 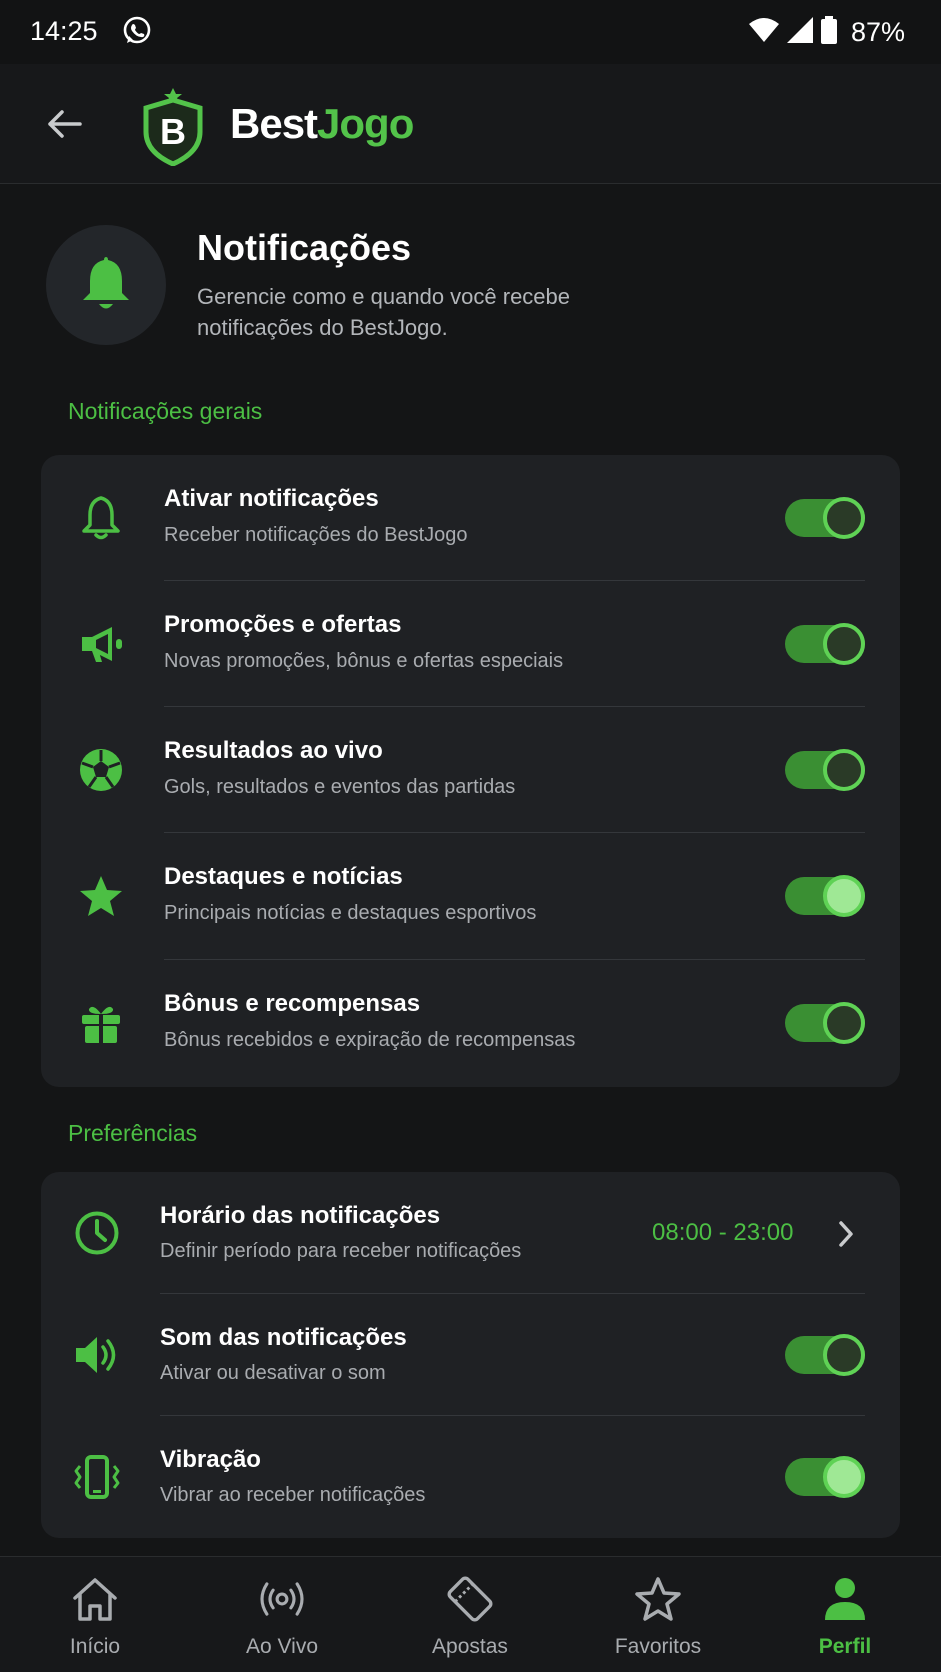 I want to click on nav-item-apostas: Apostas, so click(x=470, y=1614).